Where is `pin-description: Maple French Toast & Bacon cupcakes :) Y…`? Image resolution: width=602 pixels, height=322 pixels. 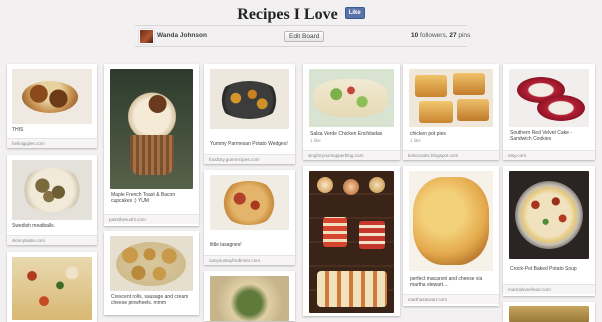 pin-description: Maple French Toast & Bacon cupcakes :) Y… is located at coordinates (143, 198).